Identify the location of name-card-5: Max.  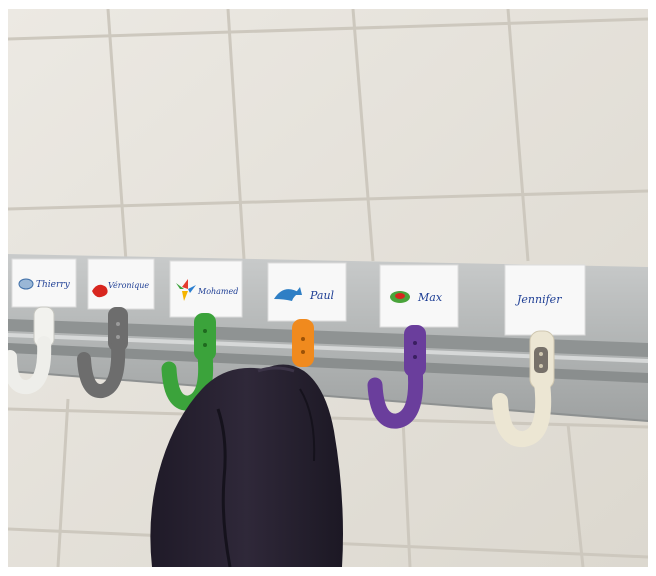
(419, 296).